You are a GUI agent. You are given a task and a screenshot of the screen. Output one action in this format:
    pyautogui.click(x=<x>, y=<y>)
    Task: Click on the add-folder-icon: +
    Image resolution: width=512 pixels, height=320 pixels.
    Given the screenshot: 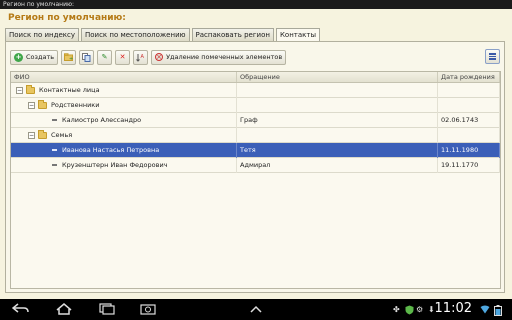 What is the action you would take?
    pyautogui.click(x=68, y=57)
    